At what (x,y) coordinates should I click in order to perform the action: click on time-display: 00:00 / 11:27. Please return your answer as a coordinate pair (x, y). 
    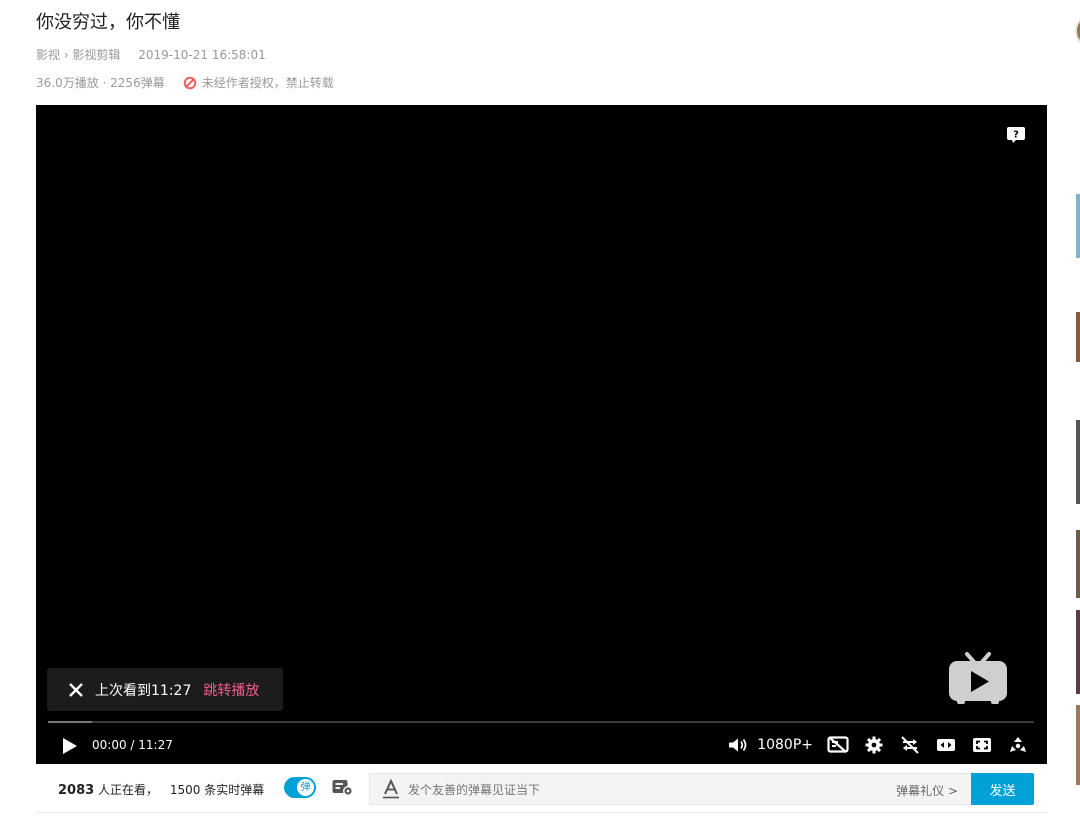
    Looking at the image, I should click on (132, 745).